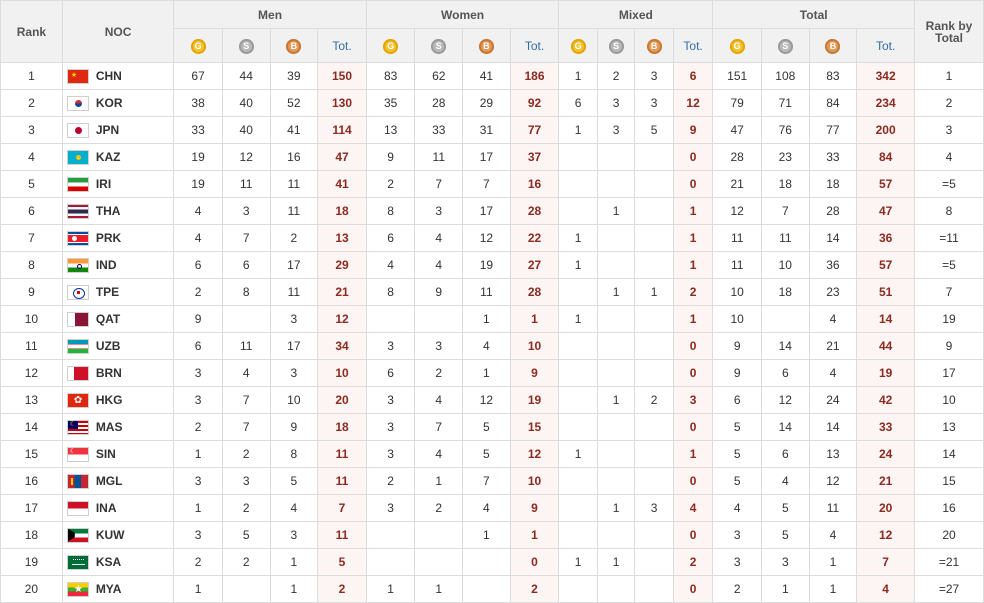 This screenshot has width=984, height=603. I want to click on table-row: 2 KOR 38 40 52 130 35 28 29 92 6 3 3 12 79 71 84 234 2, so click(492, 103).